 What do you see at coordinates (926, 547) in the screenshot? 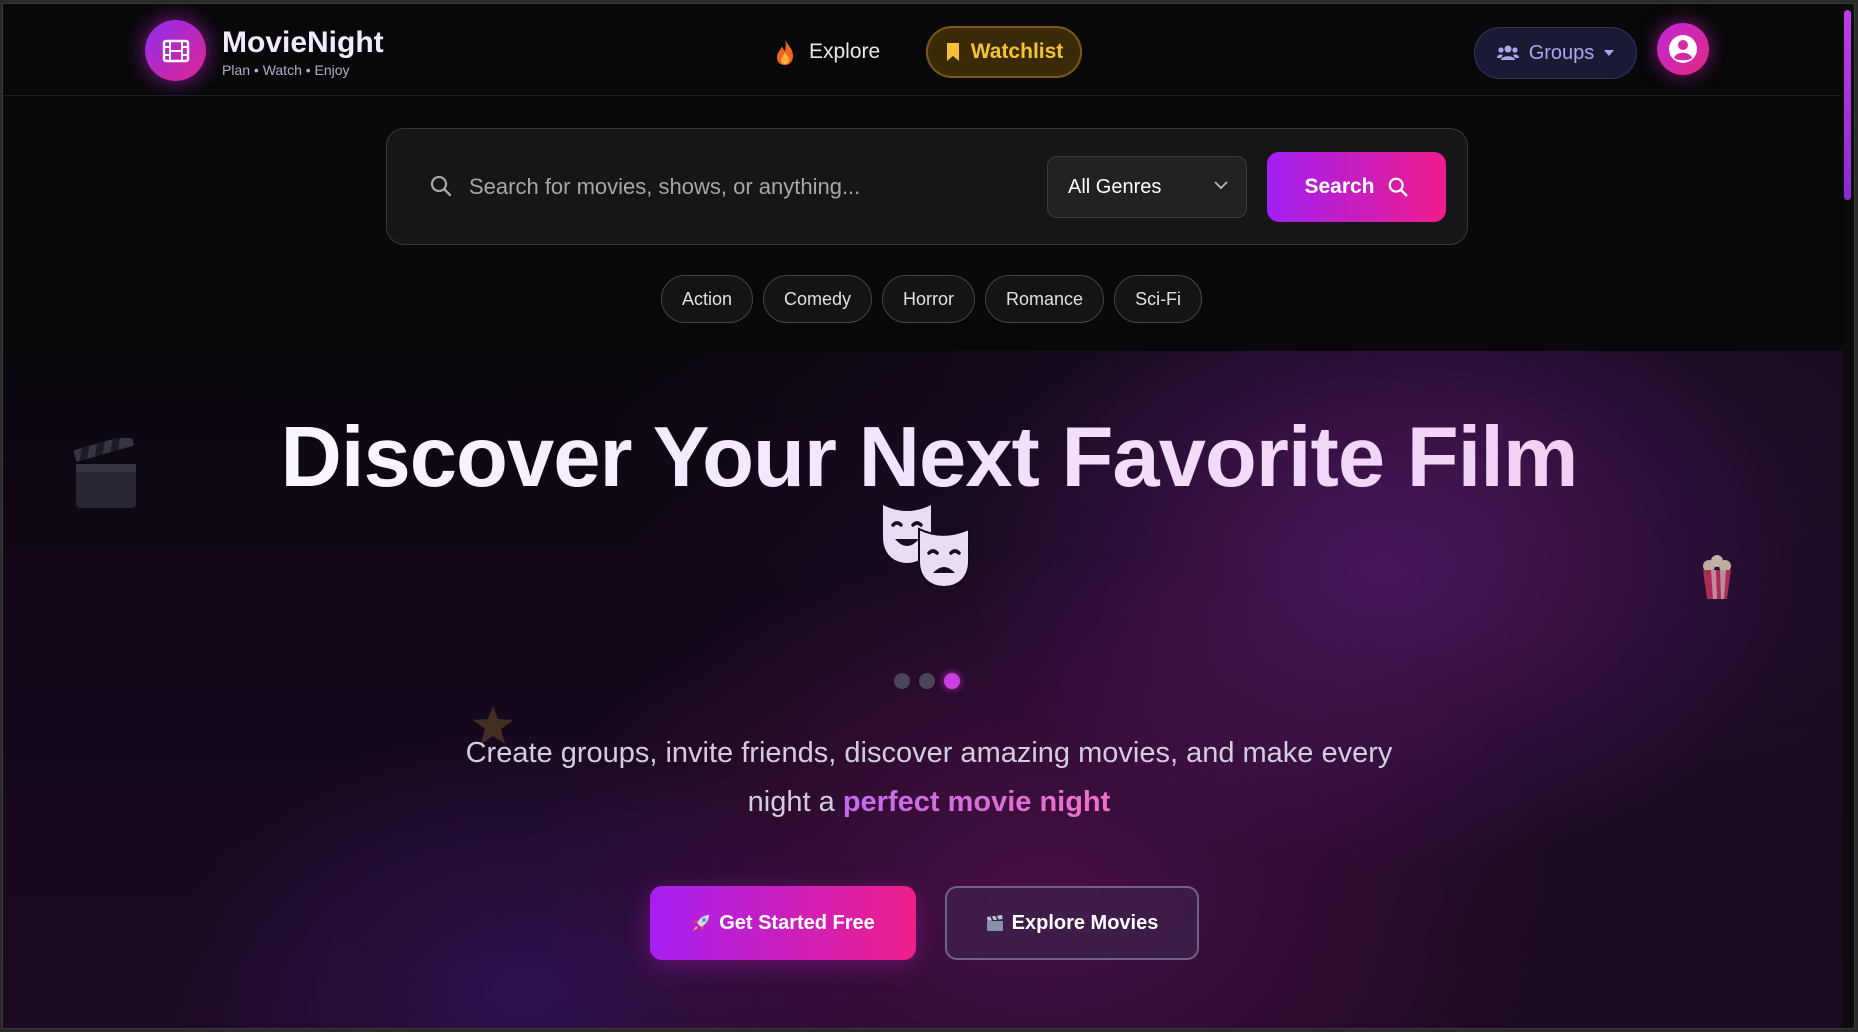
I see `theater-masks-icon` at bounding box center [926, 547].